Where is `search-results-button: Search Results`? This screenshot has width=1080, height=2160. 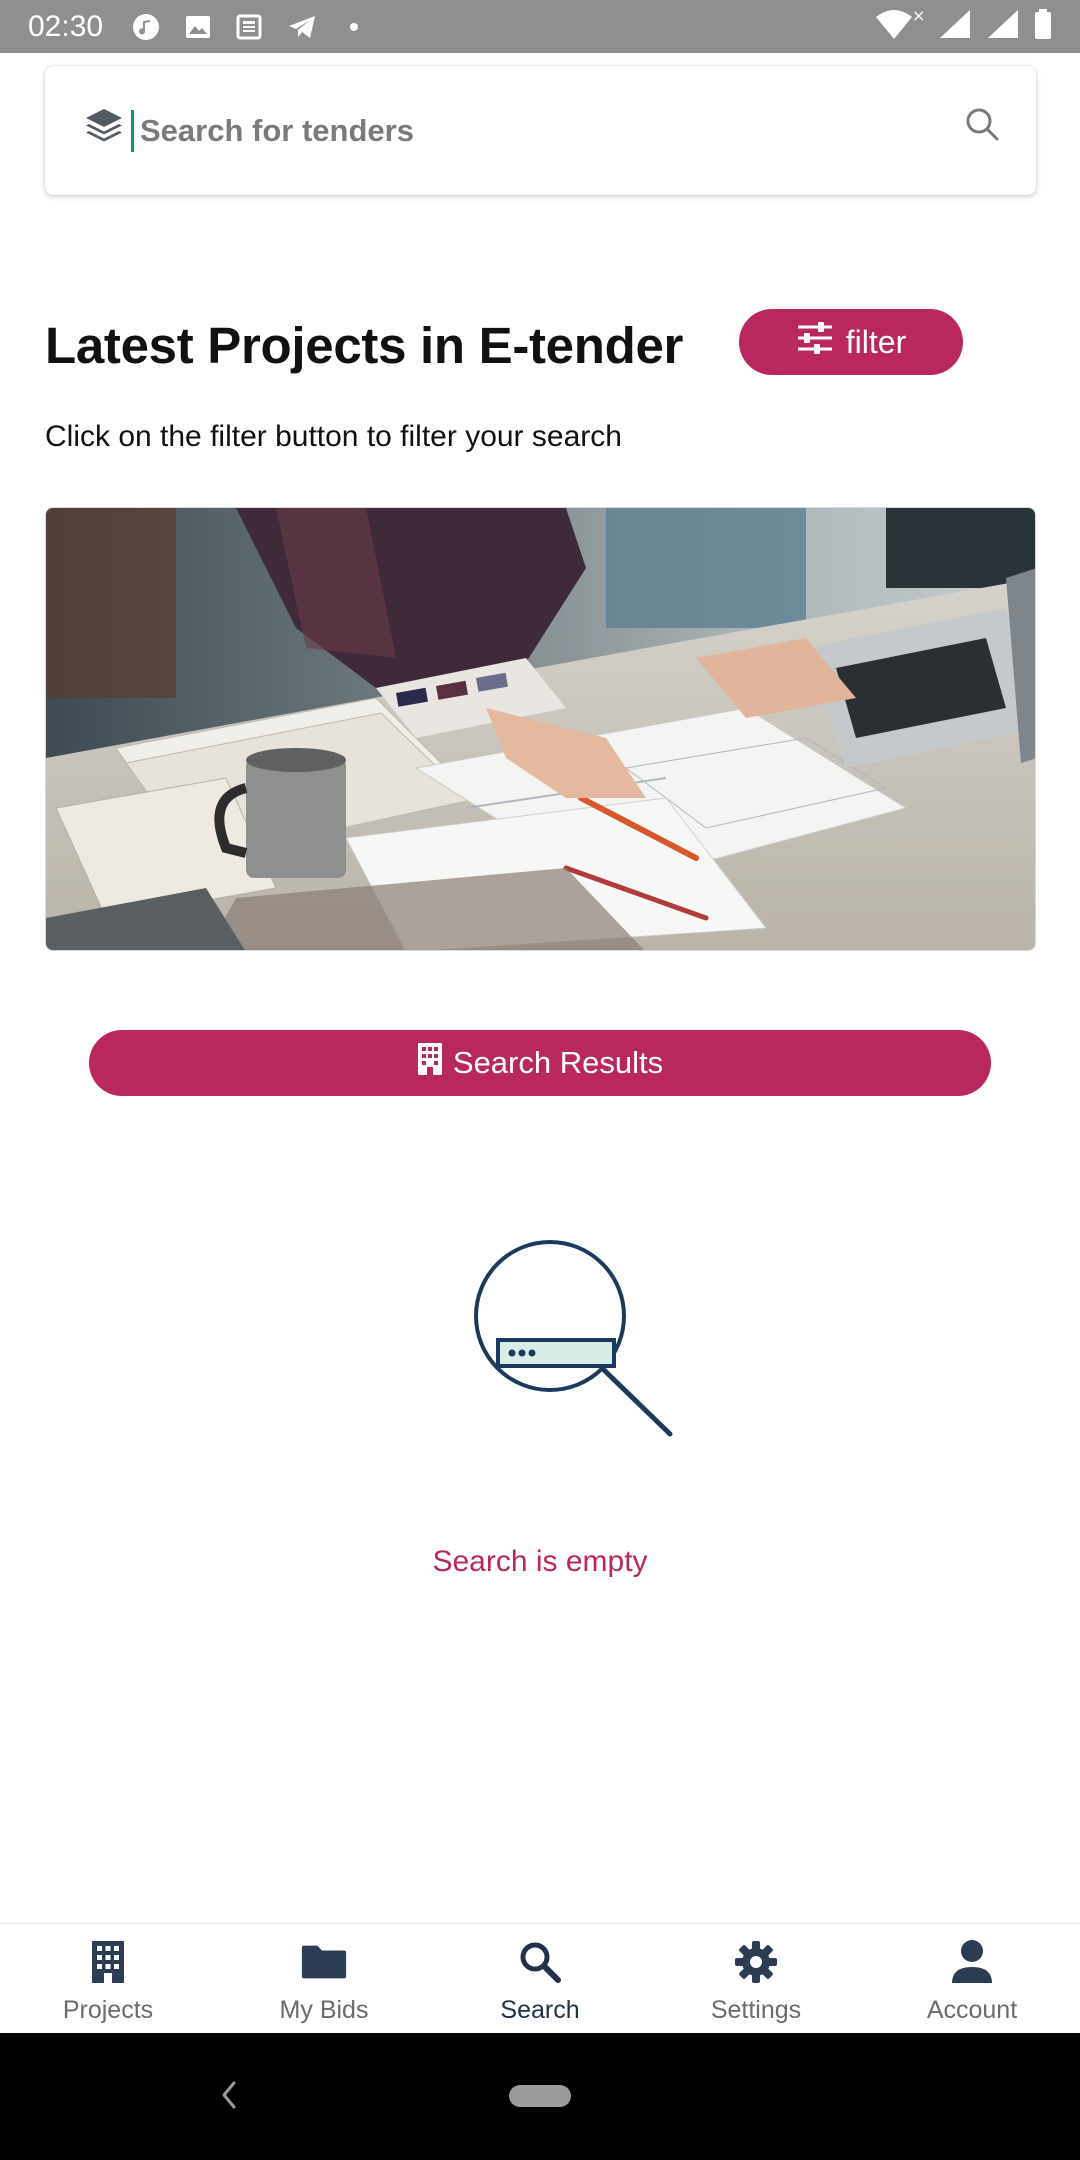 search-results-button: Search Results is located at coordinates (540, 1063).